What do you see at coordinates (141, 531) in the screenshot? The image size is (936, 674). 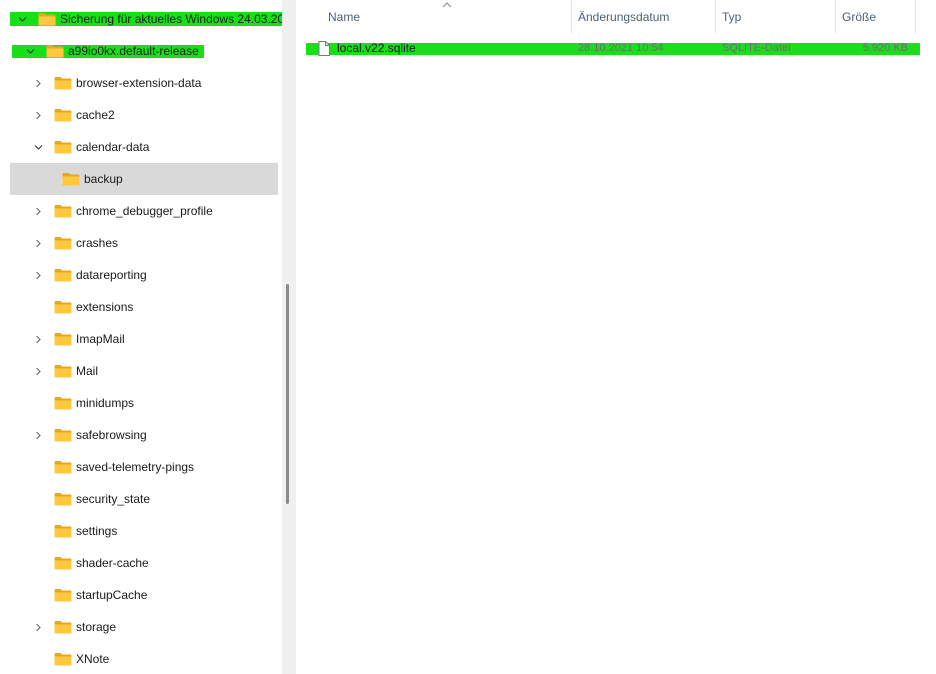 I see `tree-item: settings` at bounding box center [141, 531].